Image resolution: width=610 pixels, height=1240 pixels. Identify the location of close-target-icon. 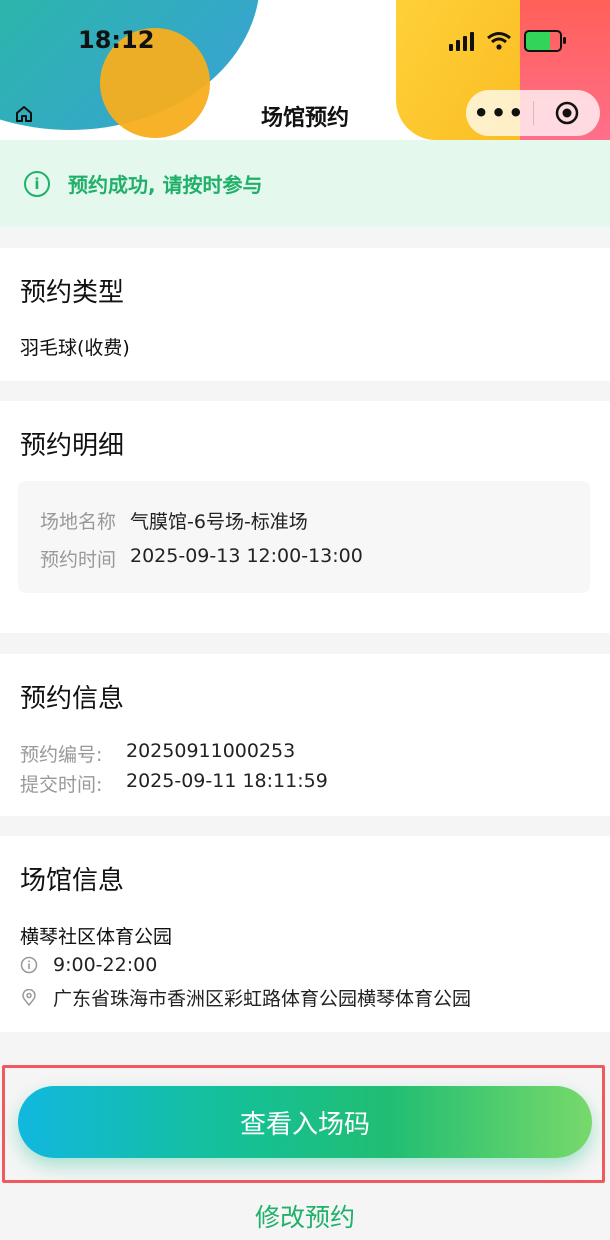
(567, 113).